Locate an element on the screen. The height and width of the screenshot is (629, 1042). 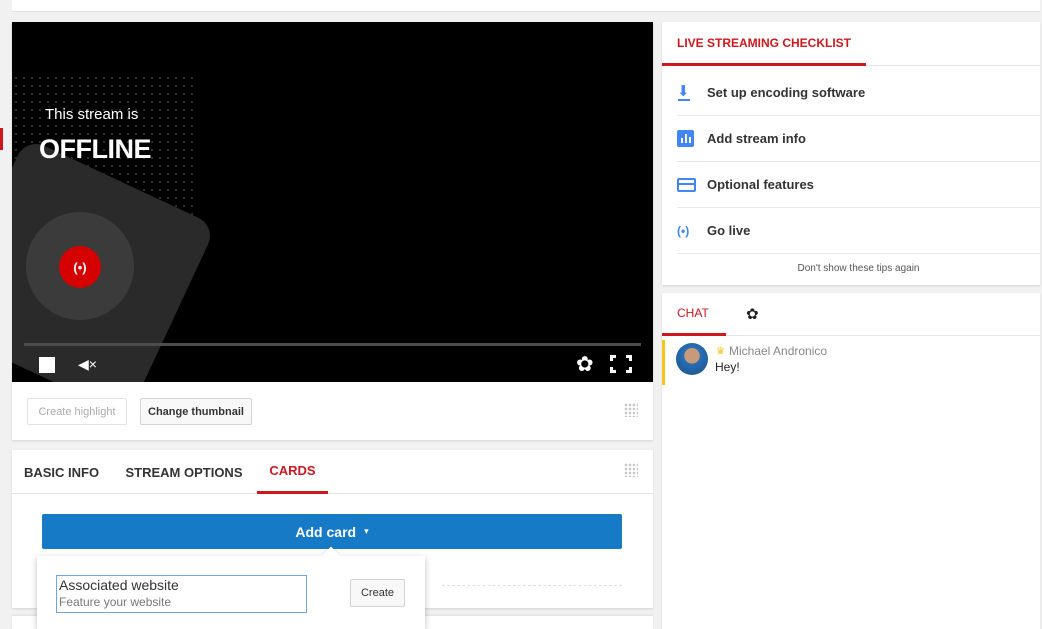
checklist-item-stream-info: Add stream info is located at coordinates (858, 139).